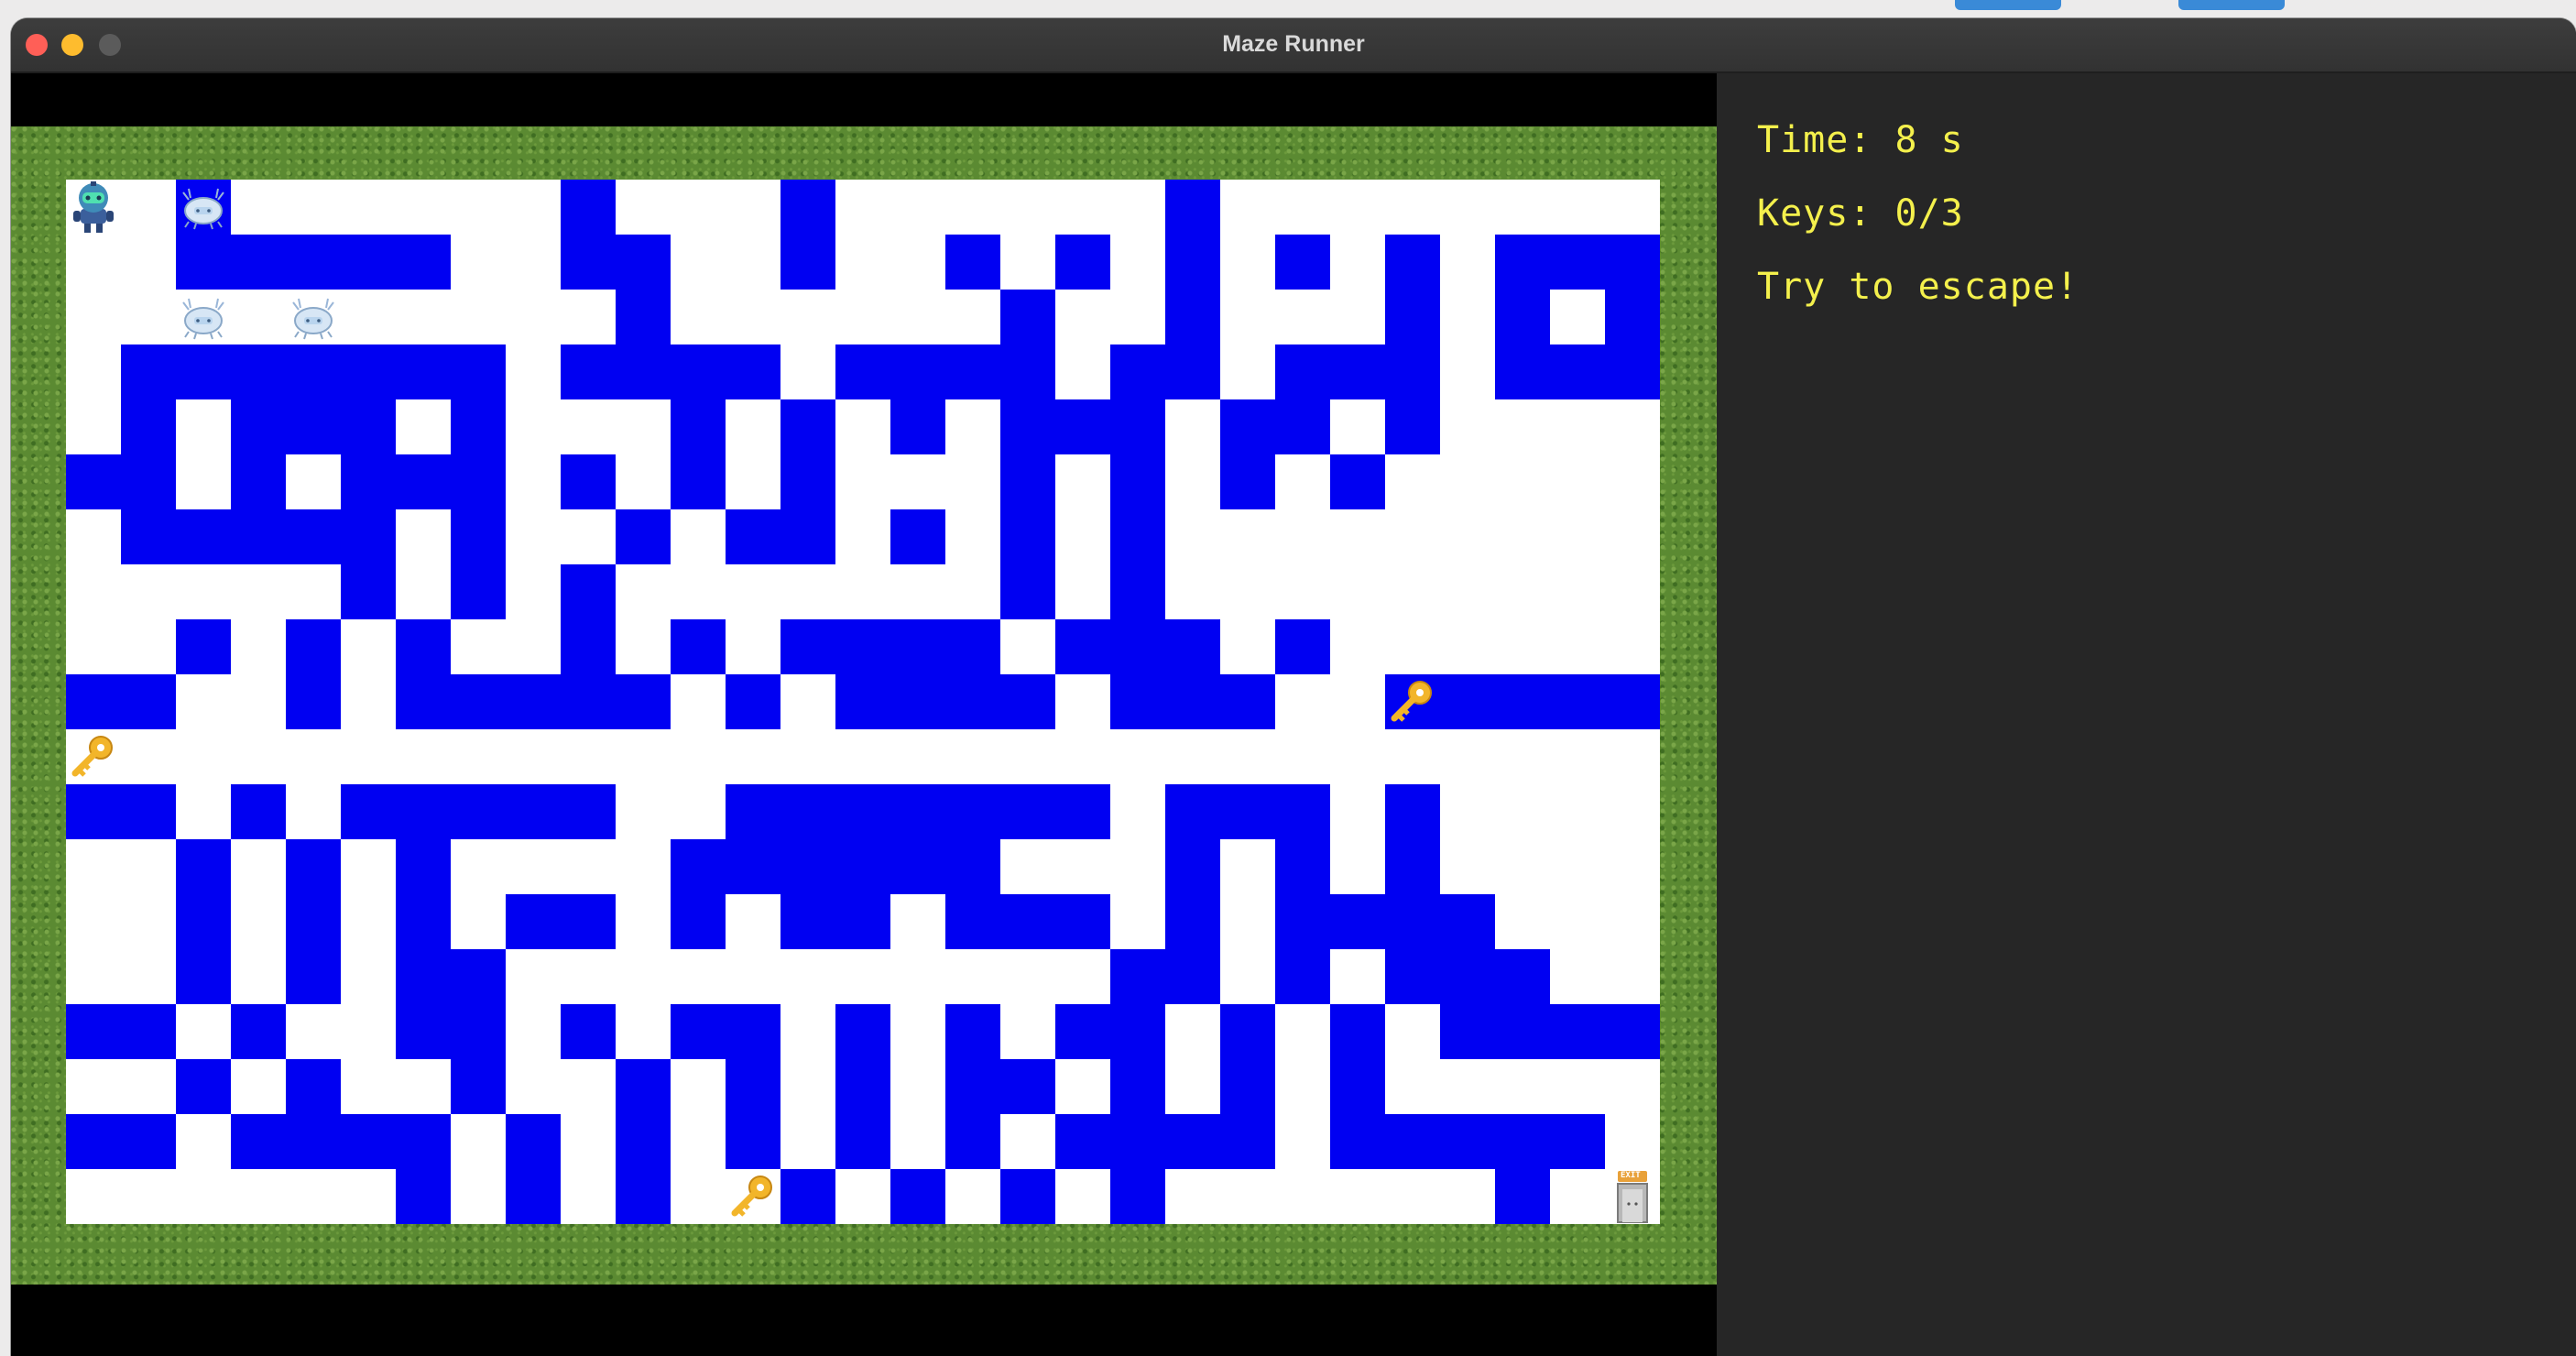  Describe the element at coordinates (1293, 46) in the screenshot. I see `title-bar: Maze Runner` at that location.